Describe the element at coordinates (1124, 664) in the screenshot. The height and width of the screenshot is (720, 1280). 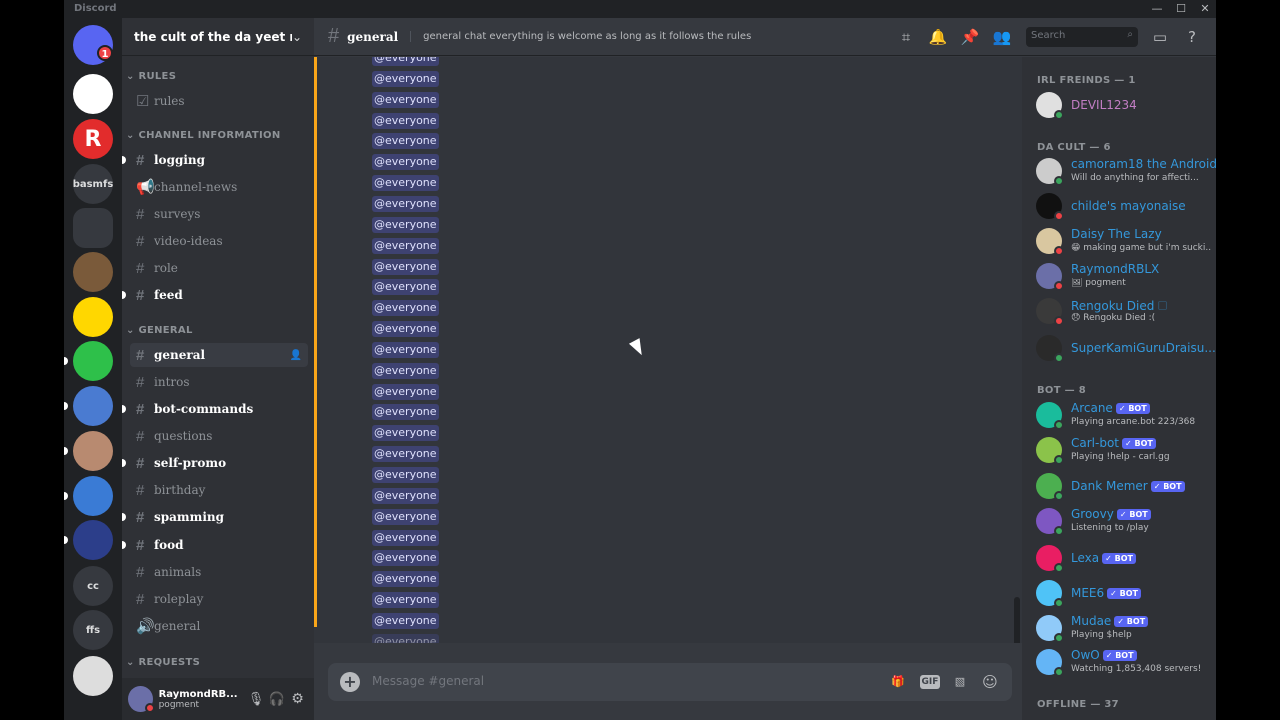
I see `member-item: OwO ✓ BOT Watching 1,853,408 servers!` at that location.